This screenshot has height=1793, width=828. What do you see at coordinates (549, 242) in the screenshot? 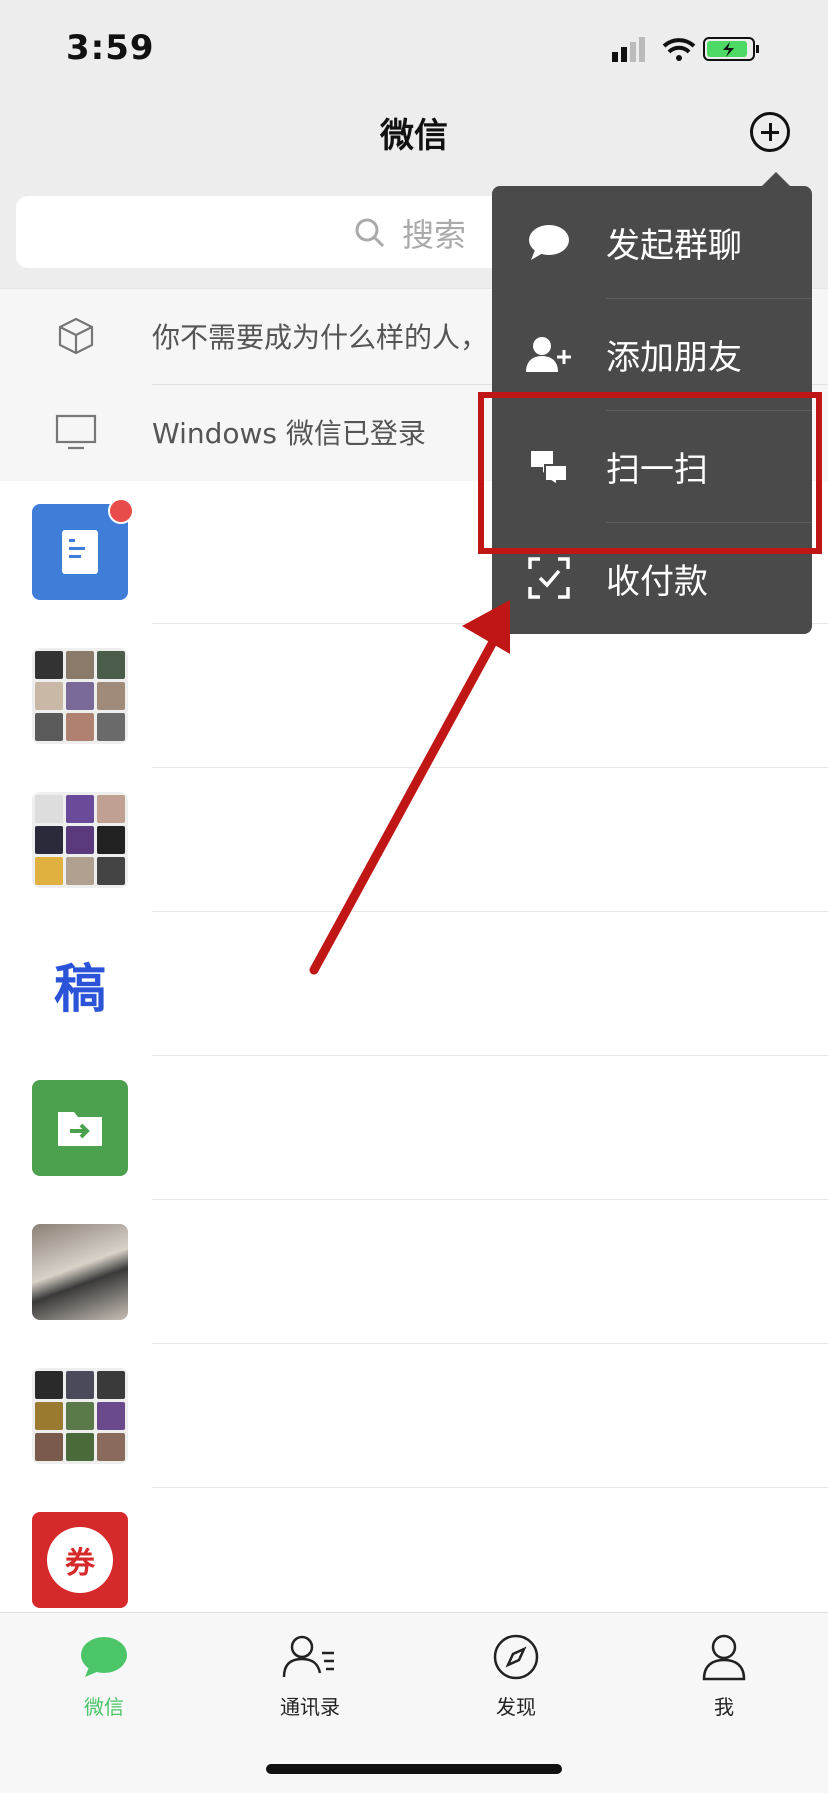
I see `chat-bubble-icon` at bounding box center [549, 242].